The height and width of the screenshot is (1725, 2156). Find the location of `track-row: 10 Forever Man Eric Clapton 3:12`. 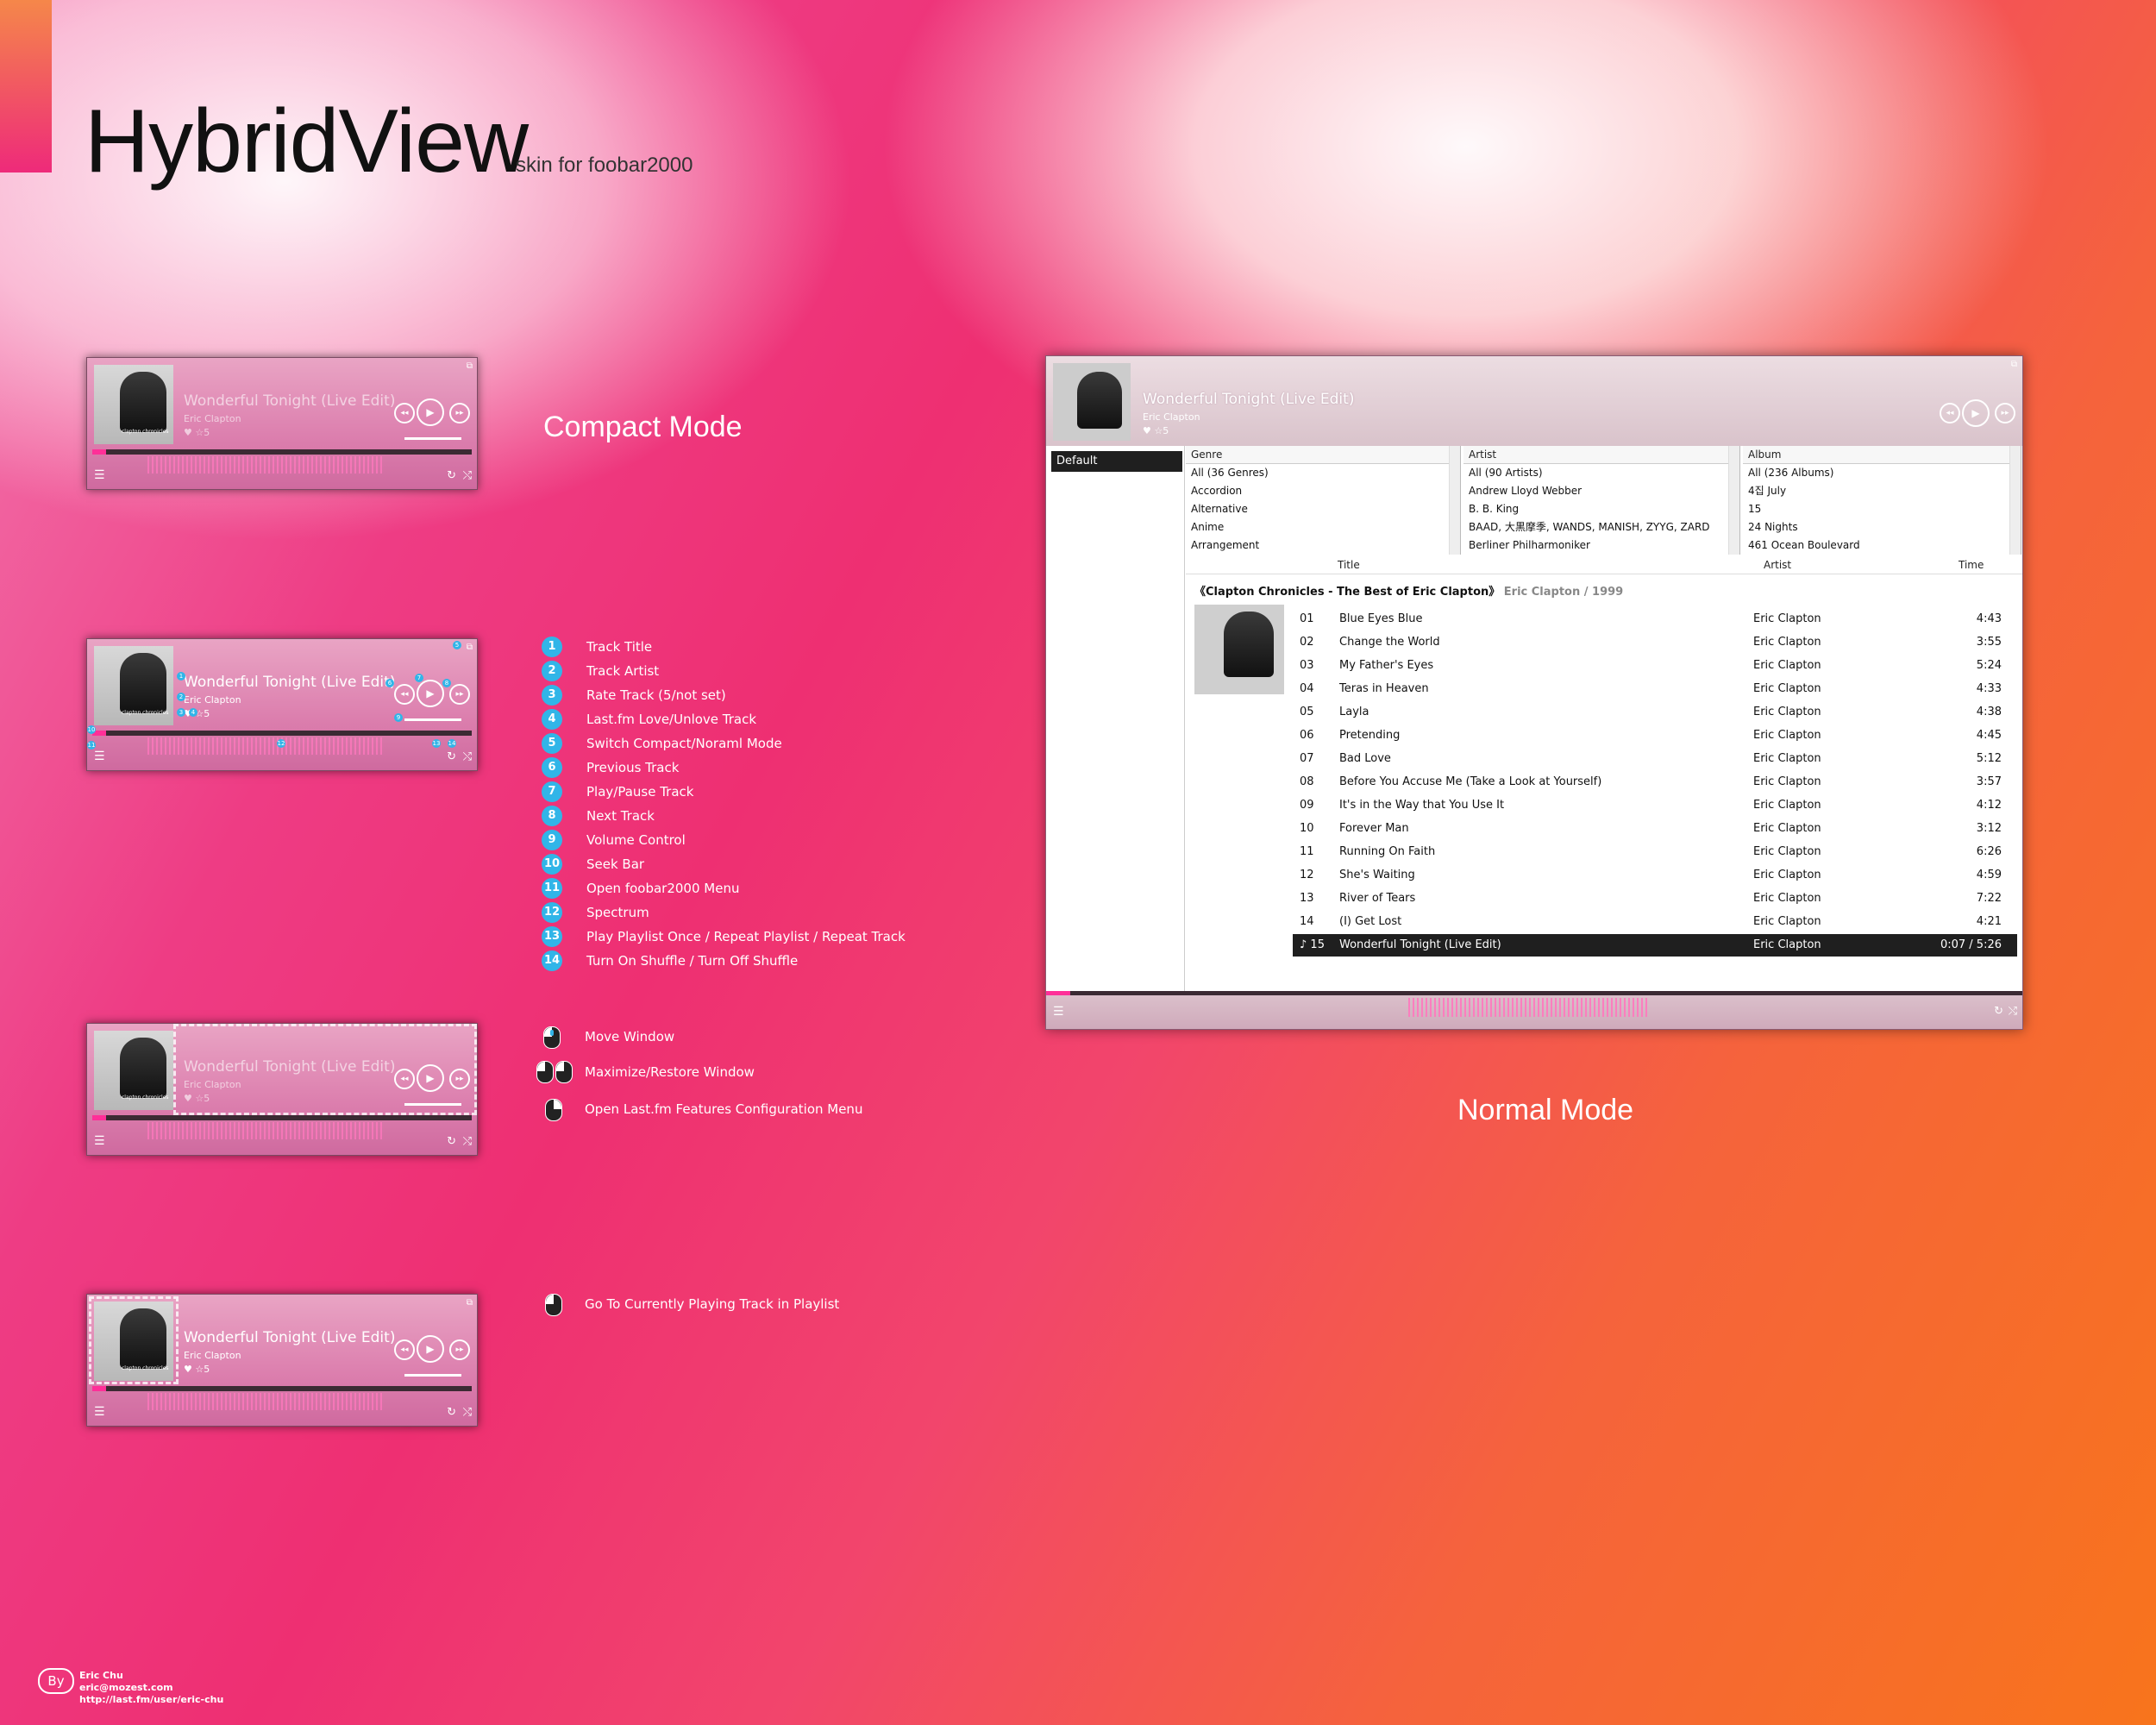

track-row: 10 Forever Man Eric Clapton 3:12 is located at coordinates (1655, 829).